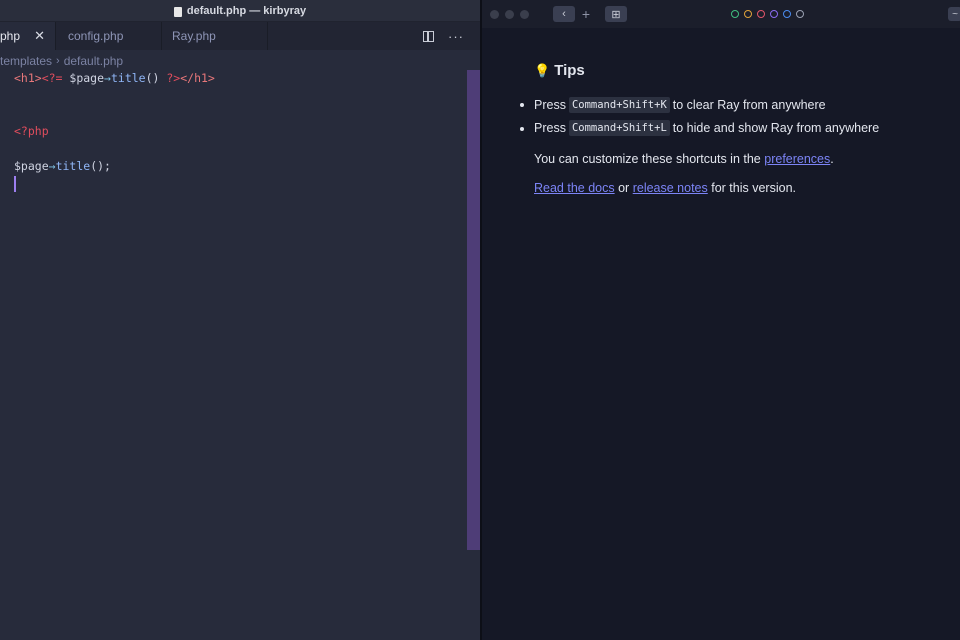  What do you see at coordinates (100, 165) in the screenshot?
I see `token: ();` at bounding box center [100, 165].